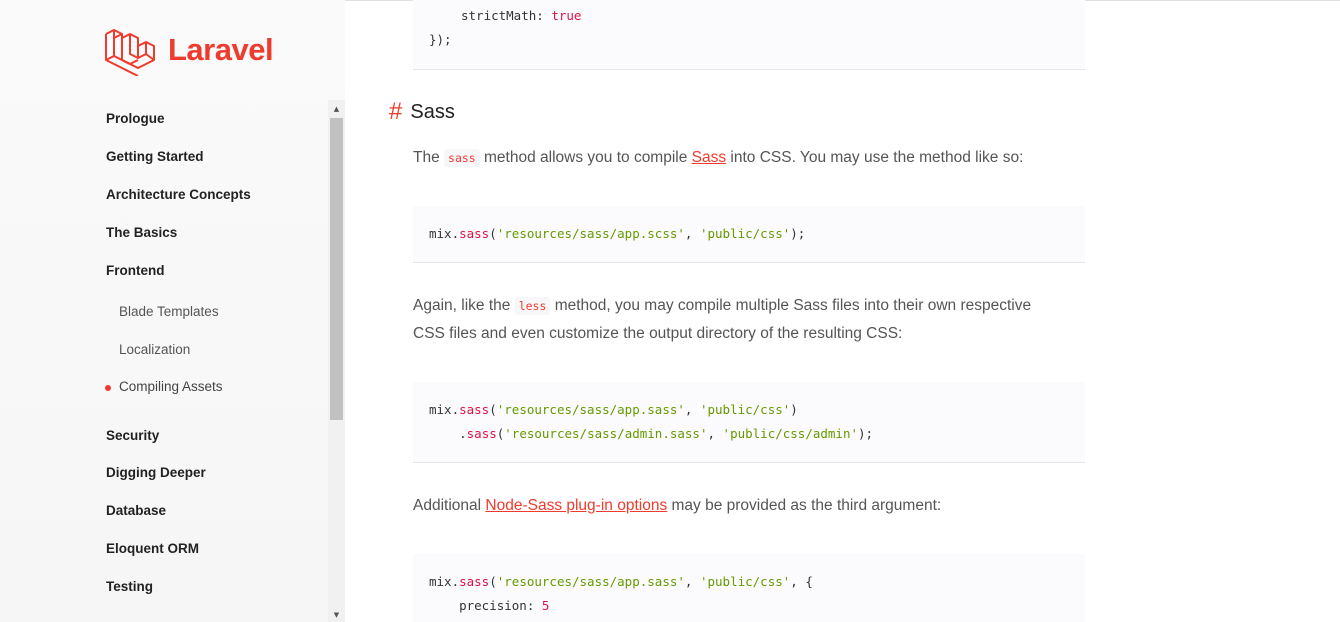 Image resolution: width=1340 pixels, height=622 pixels. I want to click on section-heading-sass: # Sass, so click(422, 112).